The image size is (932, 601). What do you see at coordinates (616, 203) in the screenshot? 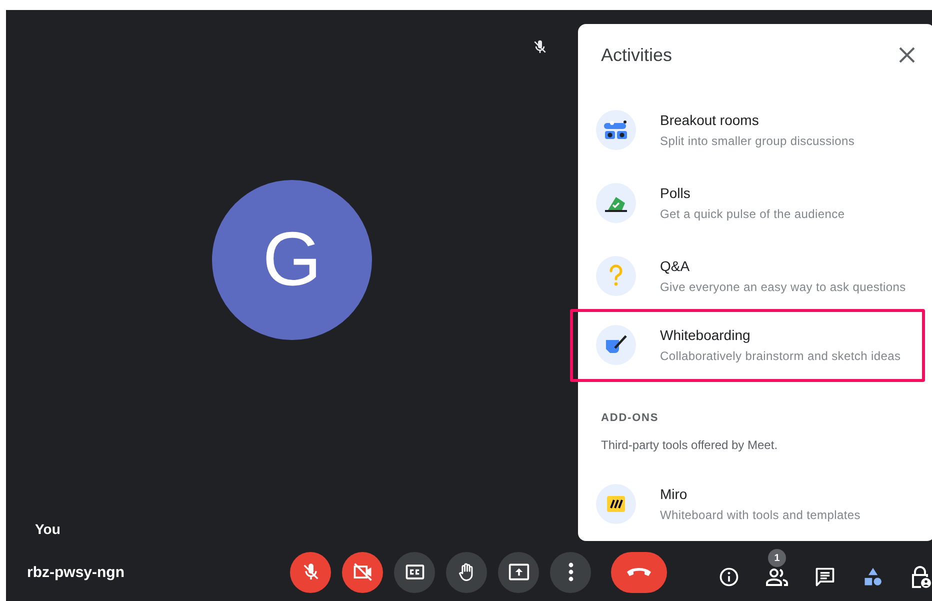
I see `ballot-icon` at bounding box center [616, 203].